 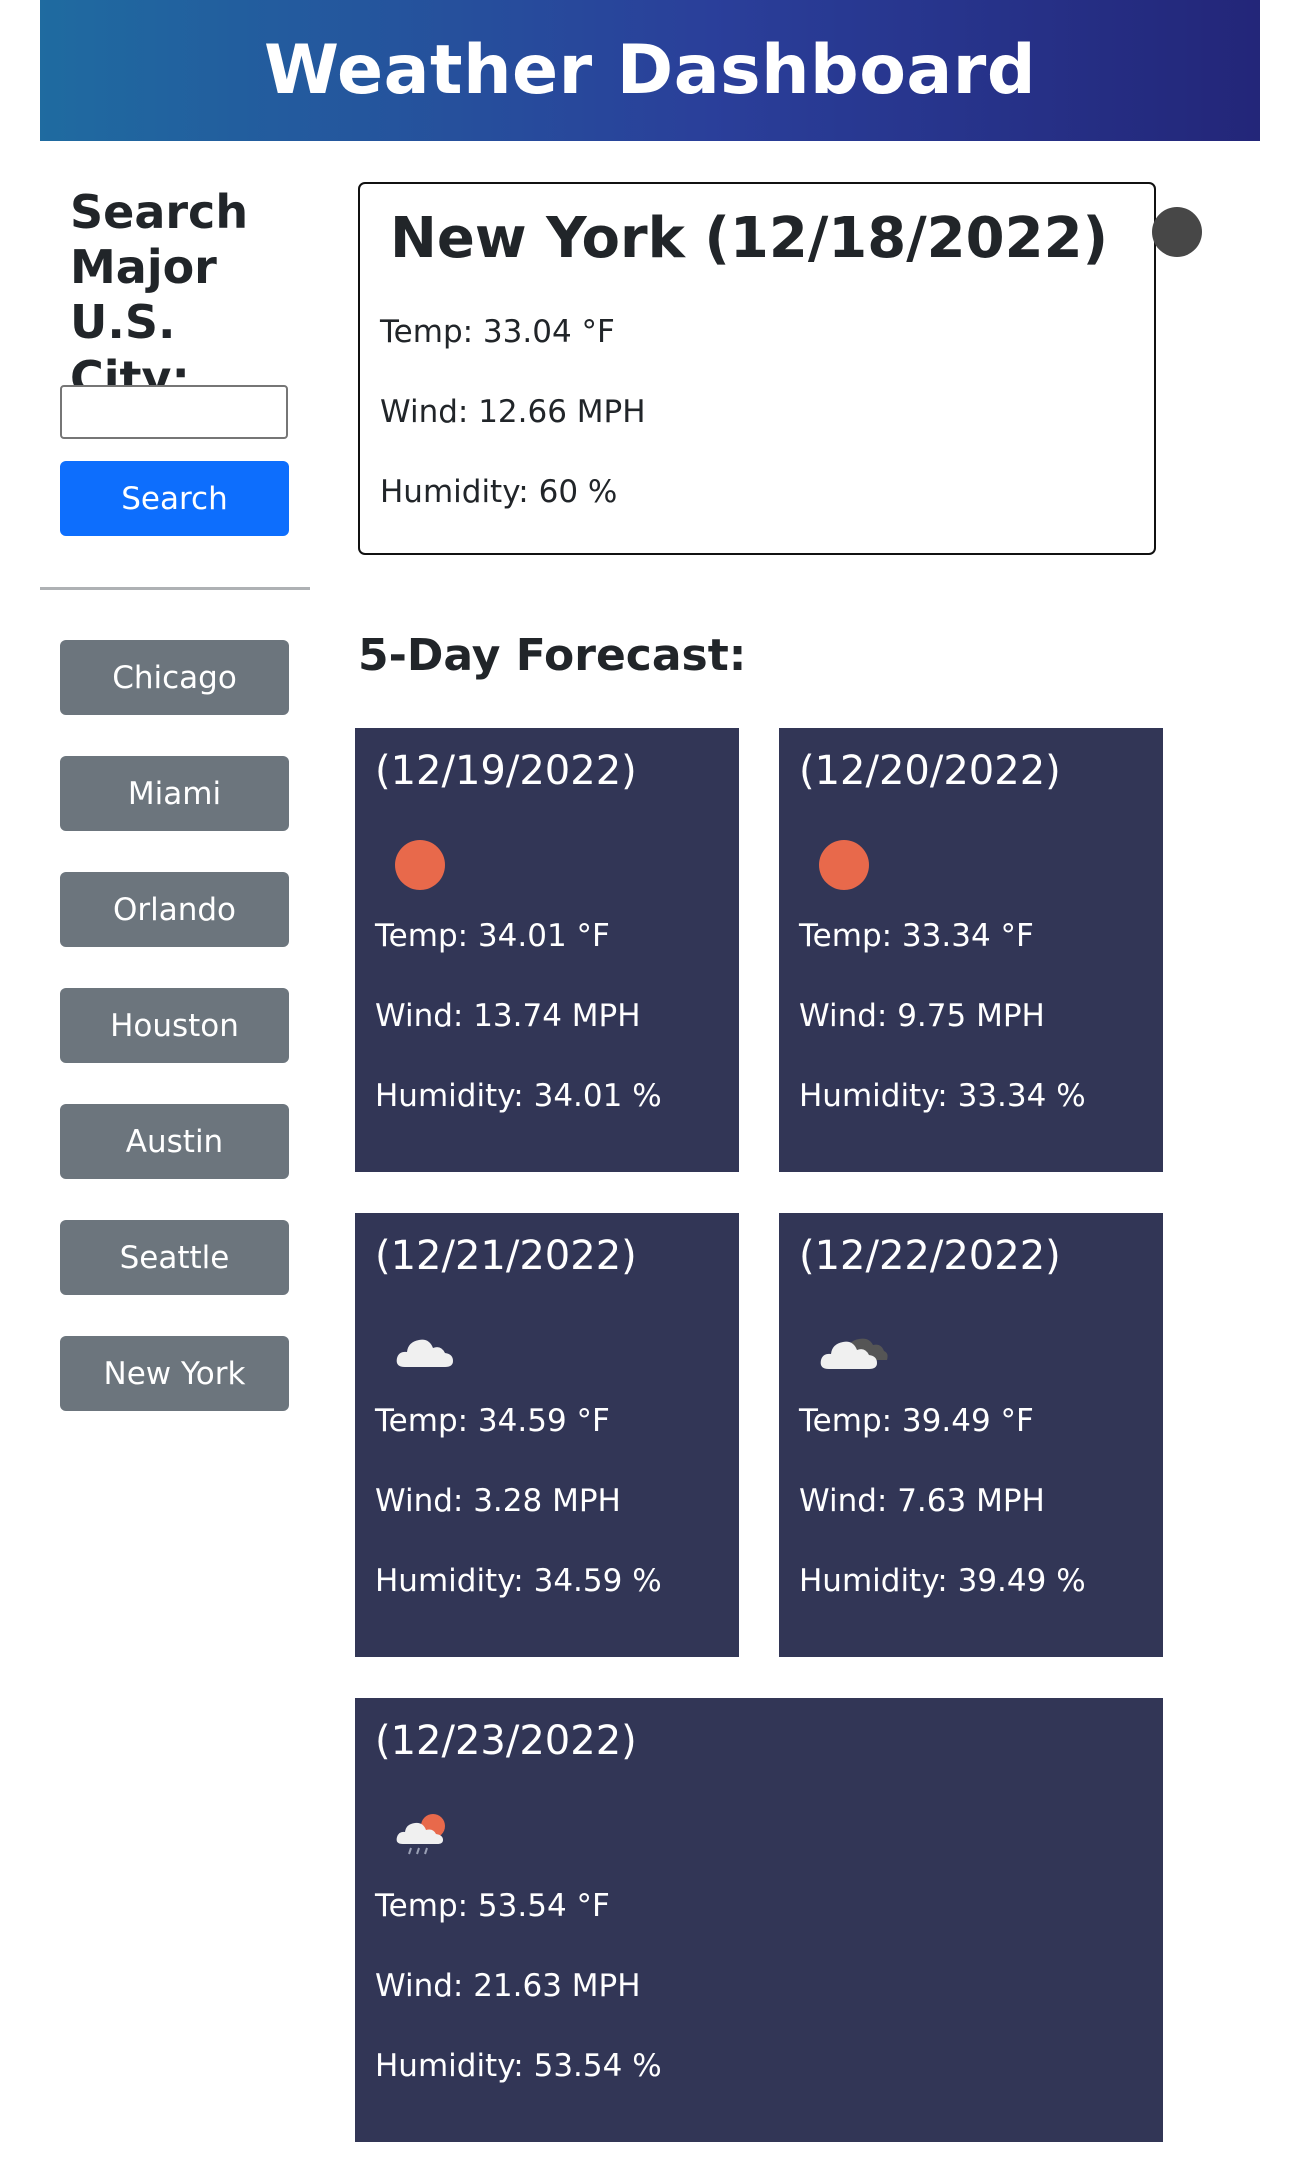 I want to click on current-city-heading: New York (12/18/2022), so click(x=796, y=238).